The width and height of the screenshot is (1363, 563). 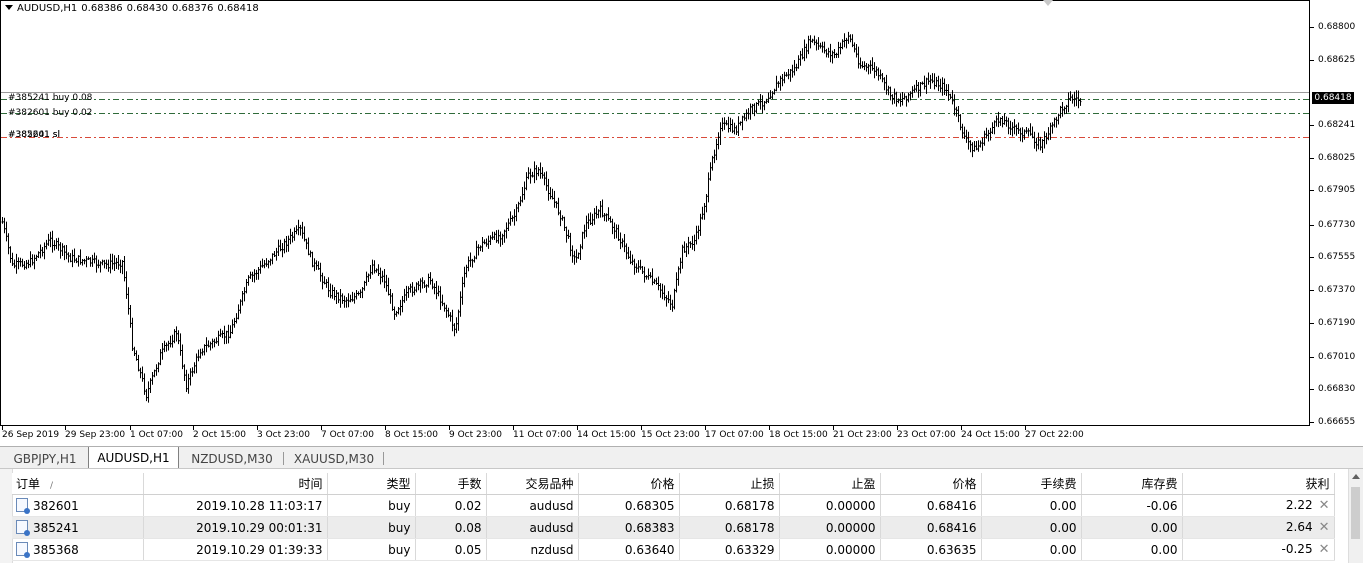 I want to click on order-line-label: #385241 sl, so click(x=34, y=135).